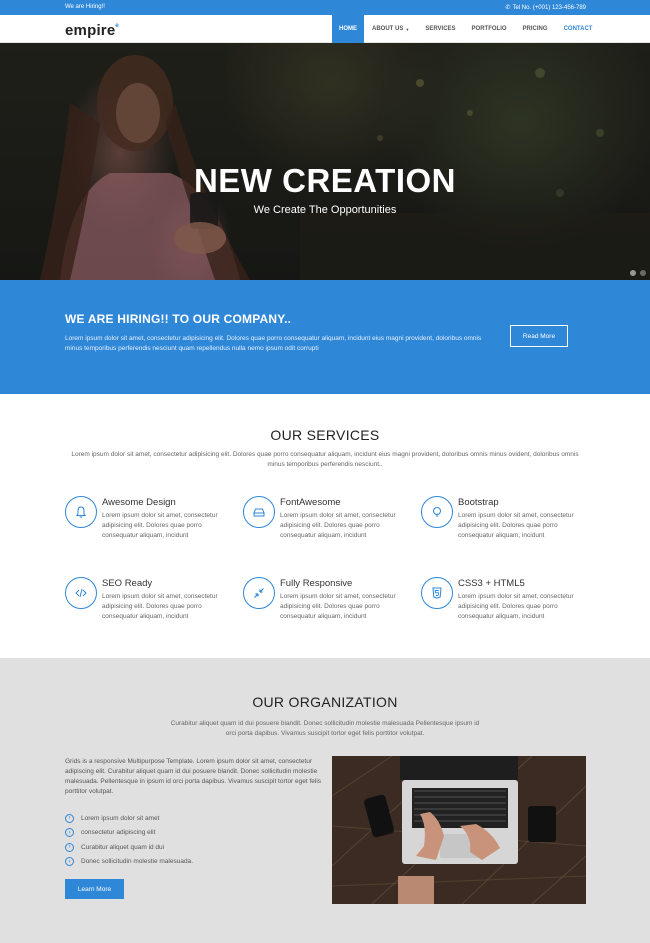 The height and width of the screenshot is (943, 650). What do you see at coordinates (81, 512) in the screenshot?
I see `bell-icon` at bounding box center [81, 512].